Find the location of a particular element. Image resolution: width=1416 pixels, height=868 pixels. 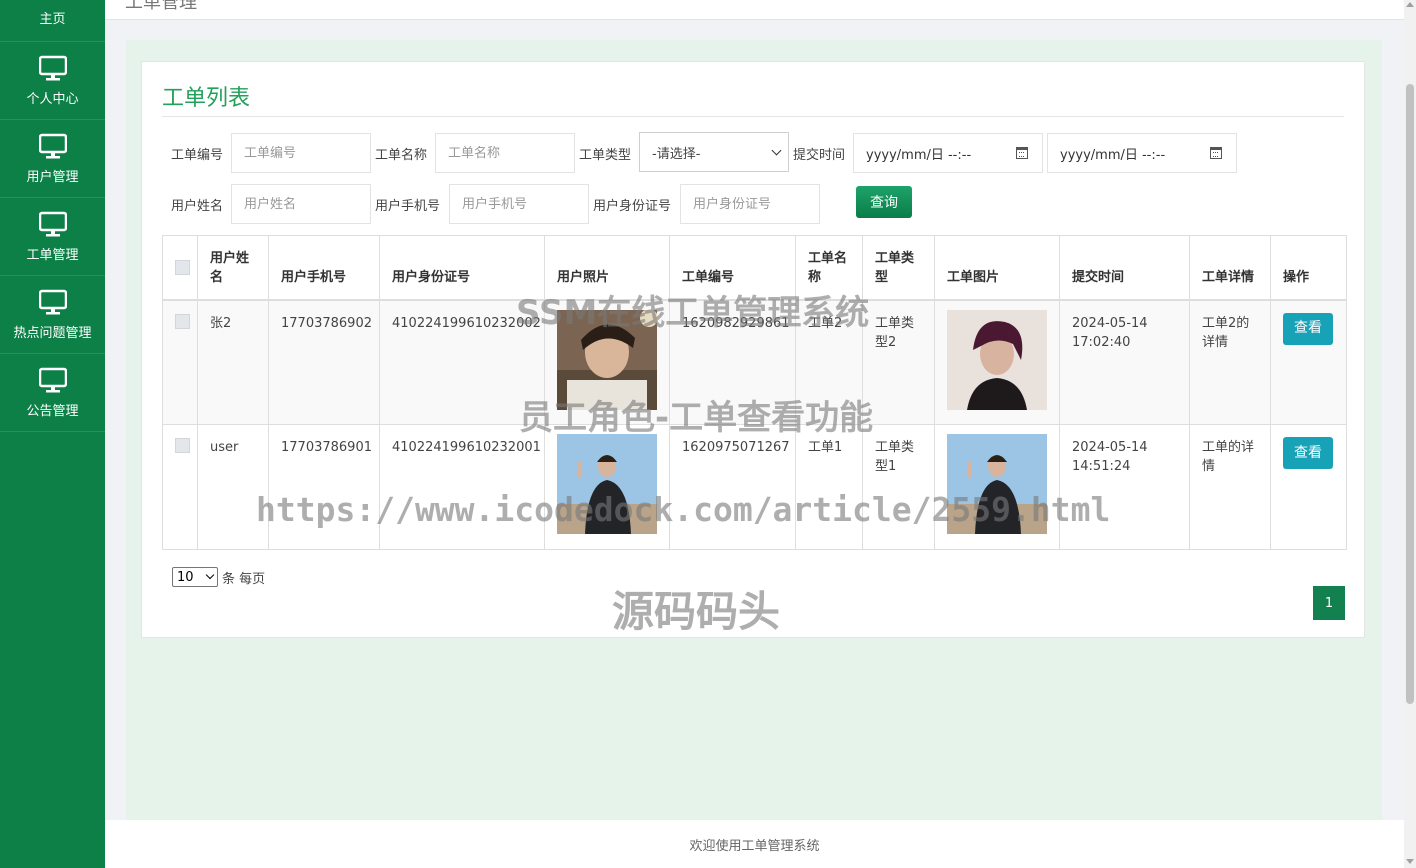

column-header-idcard: 用户身份证号 is located at coordinates (462, 268).